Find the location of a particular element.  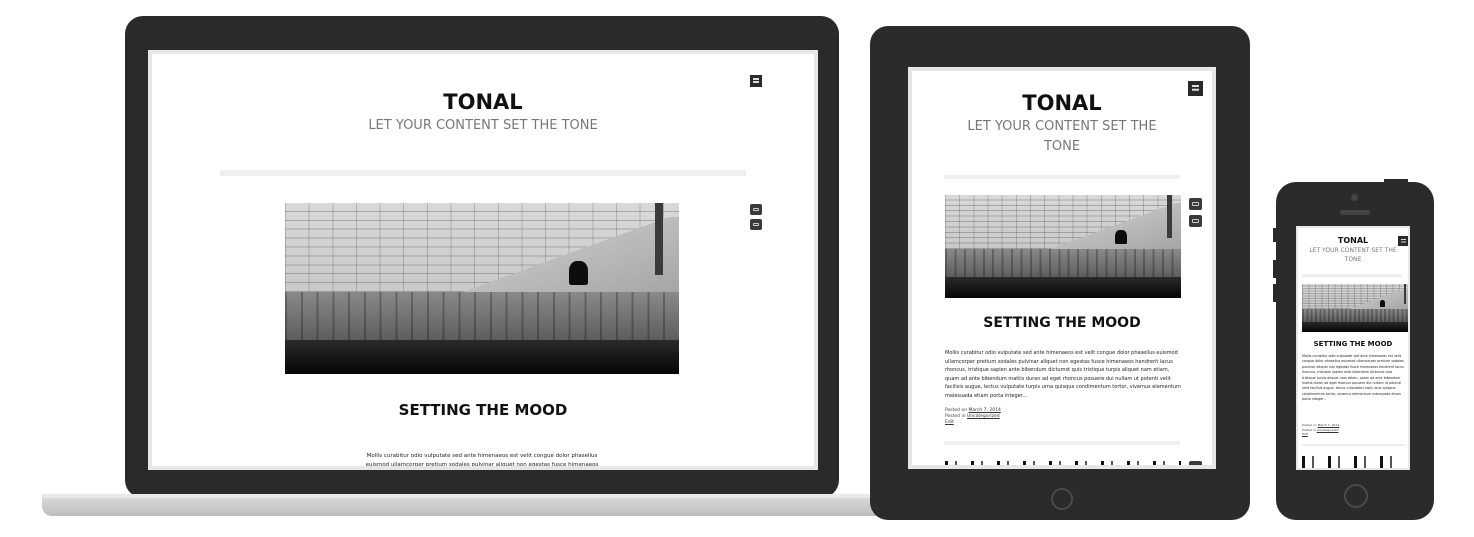

gallery-icon is located at coordinates (1195, 463).